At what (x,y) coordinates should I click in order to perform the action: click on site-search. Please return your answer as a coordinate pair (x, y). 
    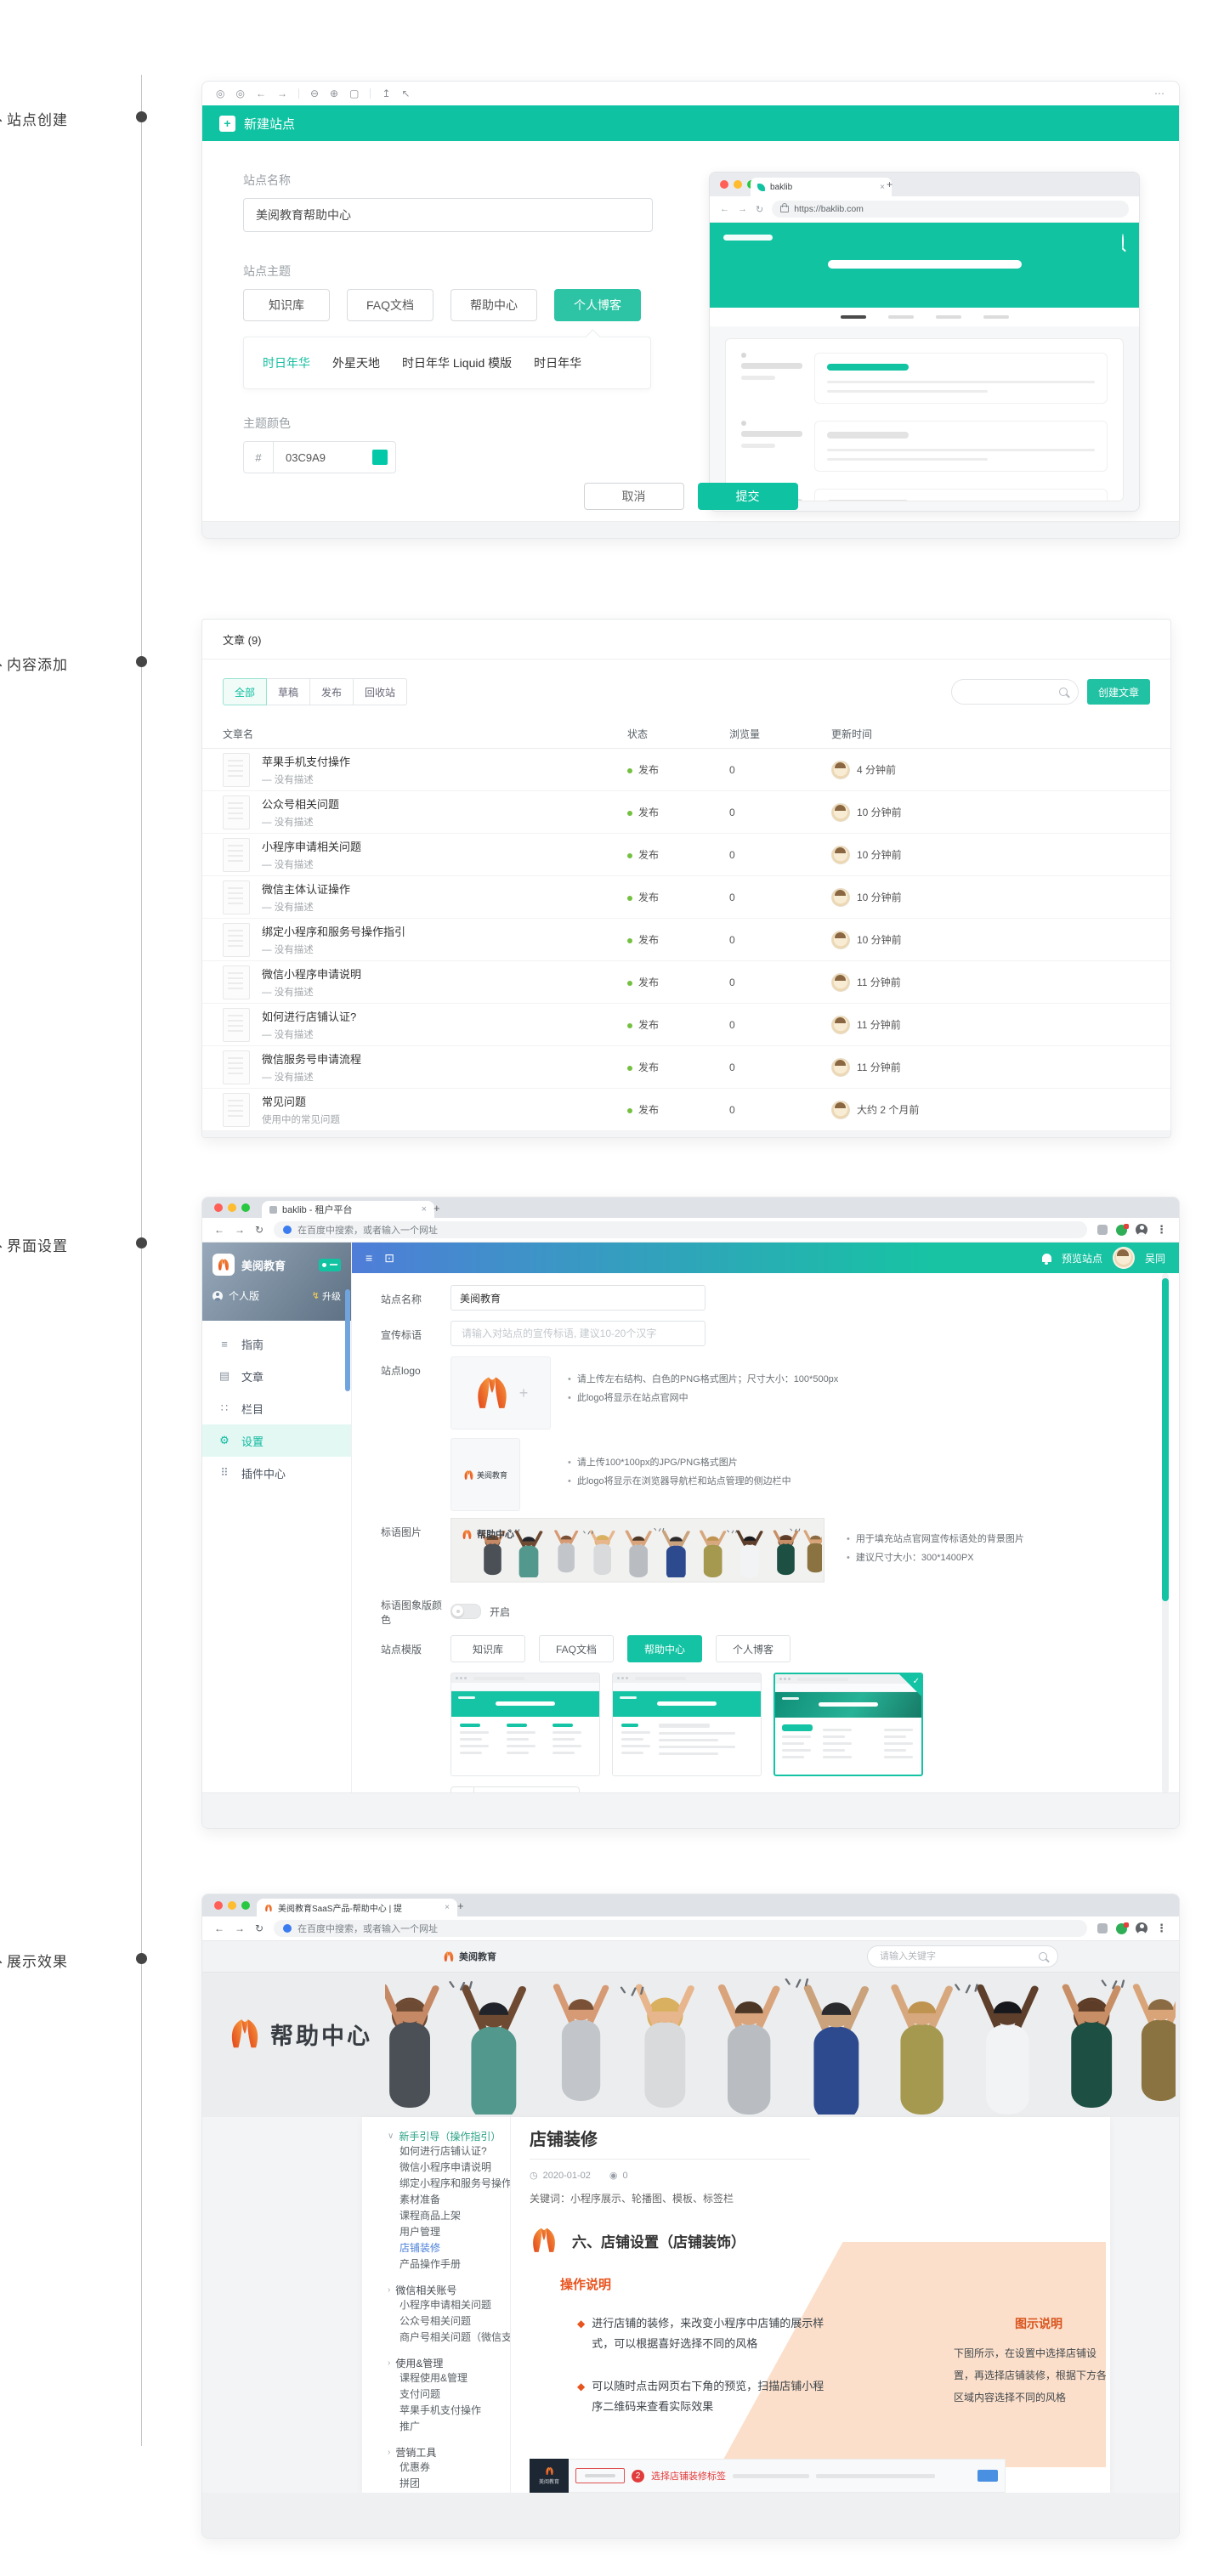
    Looking at the image, I should click on (963, 1956).